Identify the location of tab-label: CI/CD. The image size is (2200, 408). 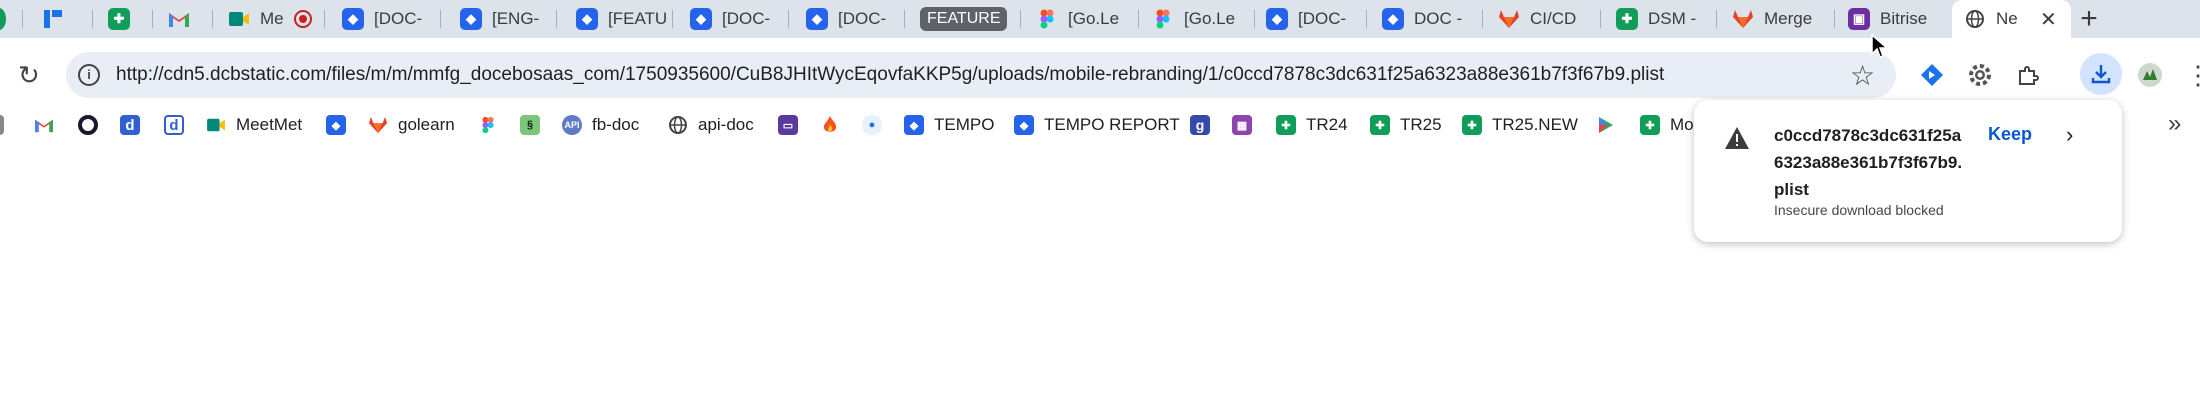
(1553, 18).